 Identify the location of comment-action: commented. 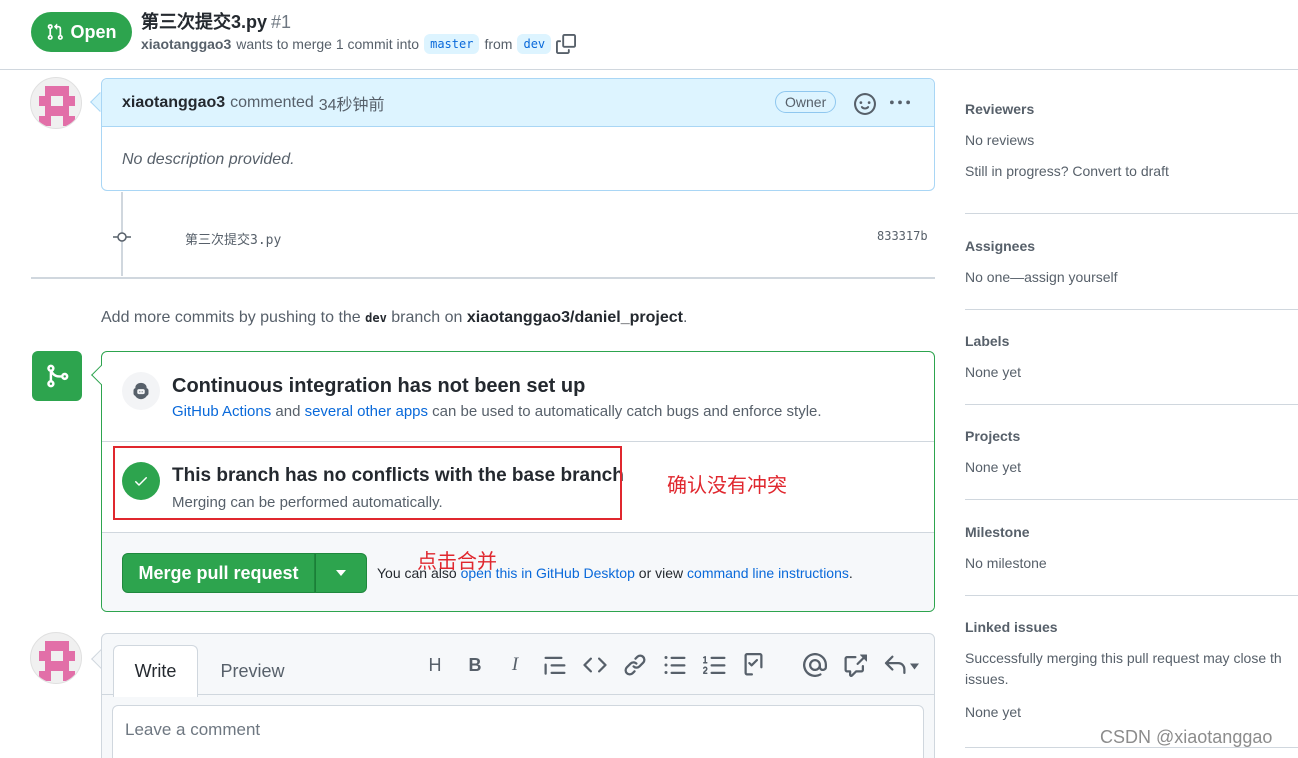
(272, 102).